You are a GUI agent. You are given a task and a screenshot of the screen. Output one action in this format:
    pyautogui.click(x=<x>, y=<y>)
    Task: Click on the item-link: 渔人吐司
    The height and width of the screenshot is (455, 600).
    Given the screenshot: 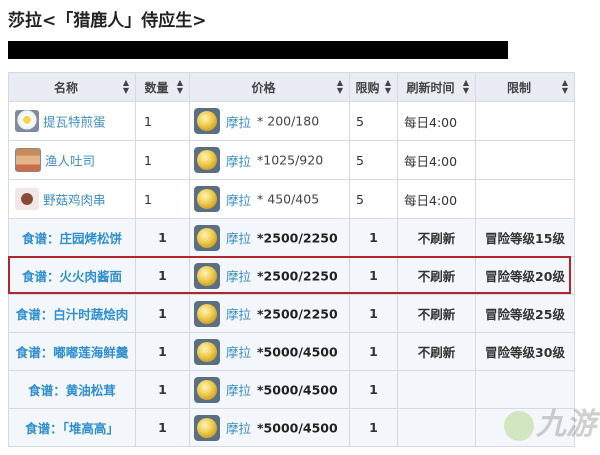 What is the action you would take?
    pyautogui.click(x=70, y=161)
    